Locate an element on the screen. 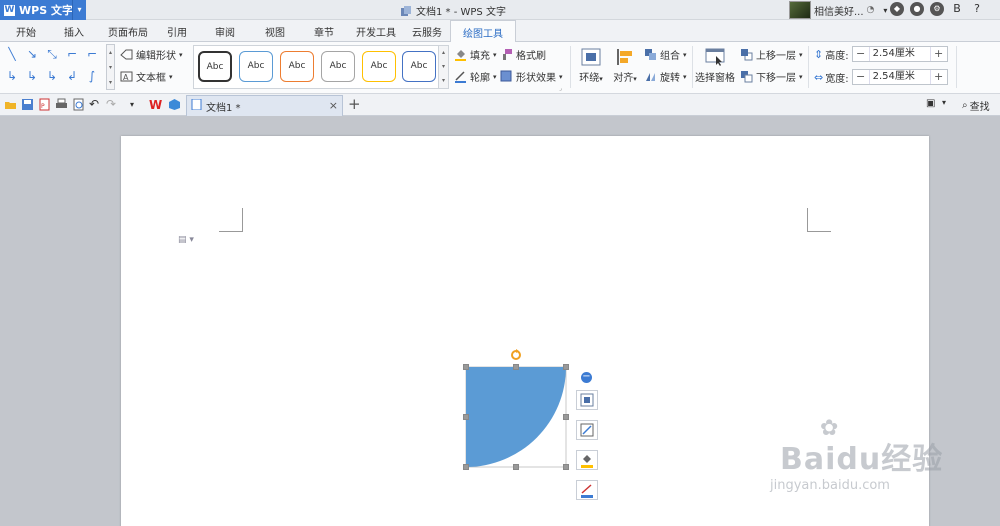 The image size is (1000, 526). curved-connector-icon: ↳ is located at coordinates (32, 76).